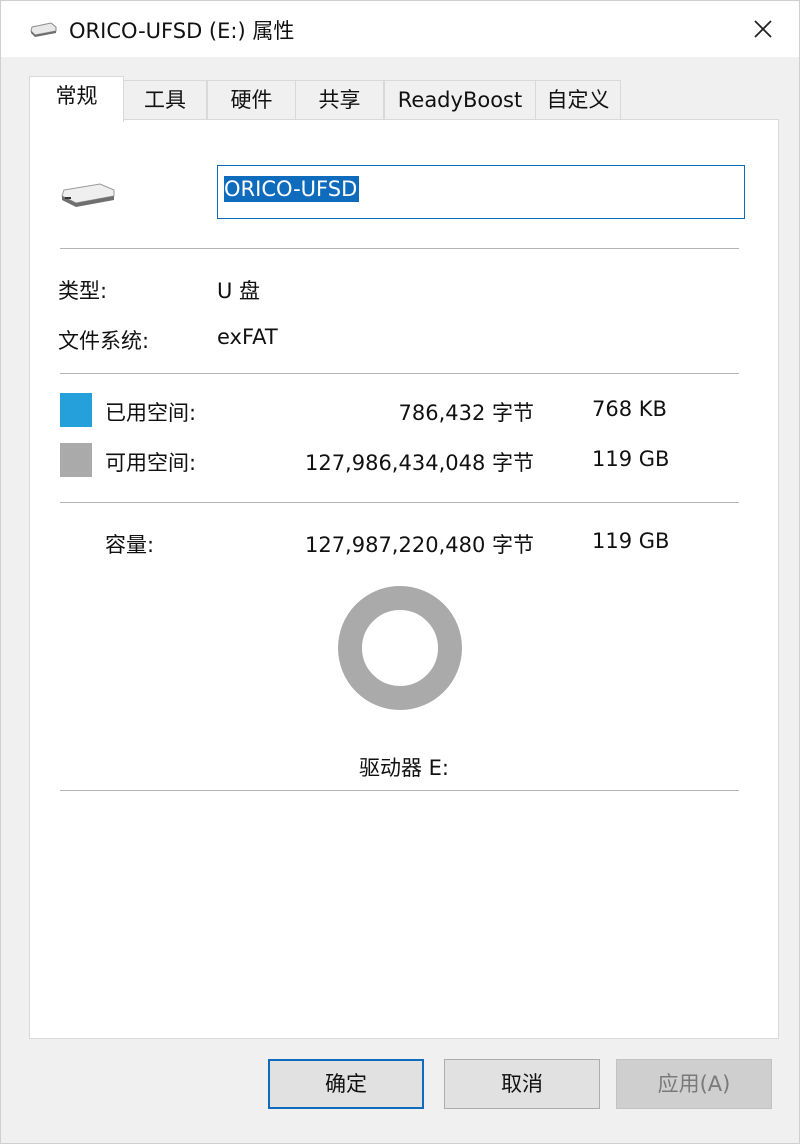 This screenshot has height=1144, width=800. What do you see at coordinates (292, 189) in the screenshot?
I see `drive-name-text: ORICO-UFSD` at bounding box center [292, 189].